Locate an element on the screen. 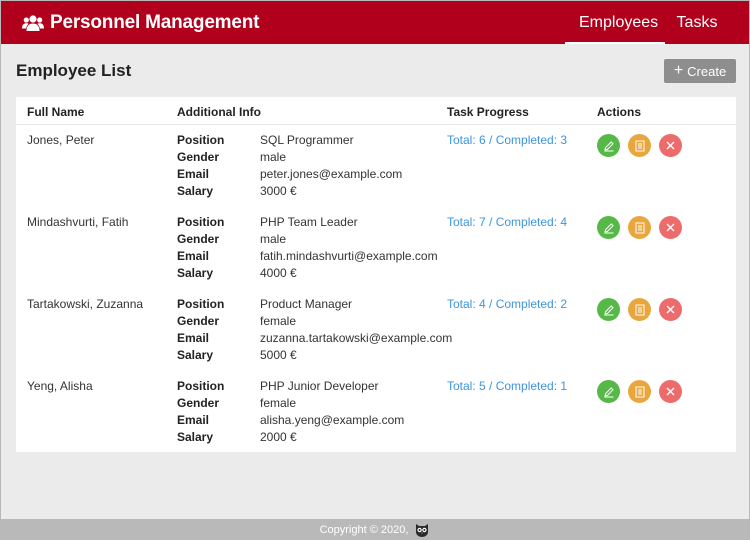  header-task-progress: Task Progress is located at coordinates (488, 112).